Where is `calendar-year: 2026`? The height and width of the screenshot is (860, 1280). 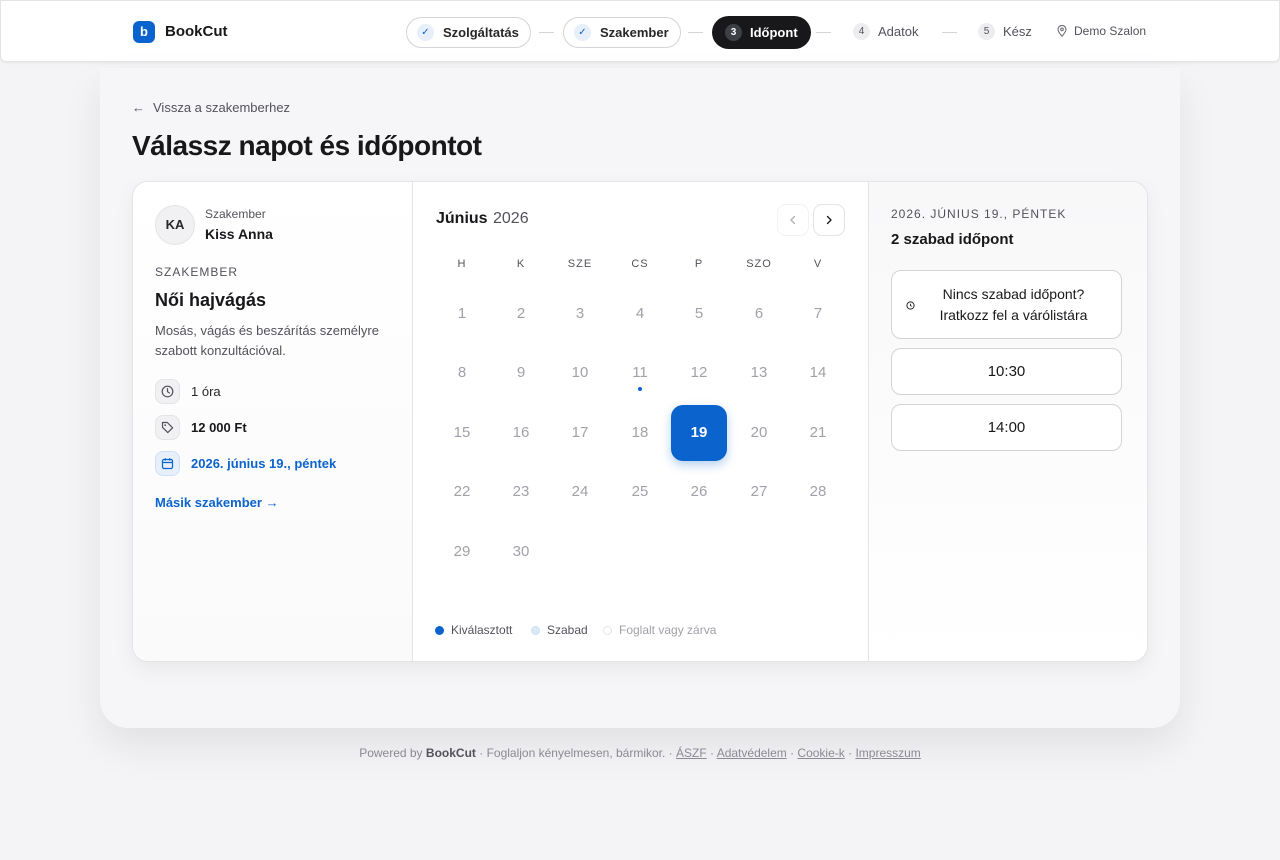
calendar-year: 2026 is located at coordinates (511, 218).